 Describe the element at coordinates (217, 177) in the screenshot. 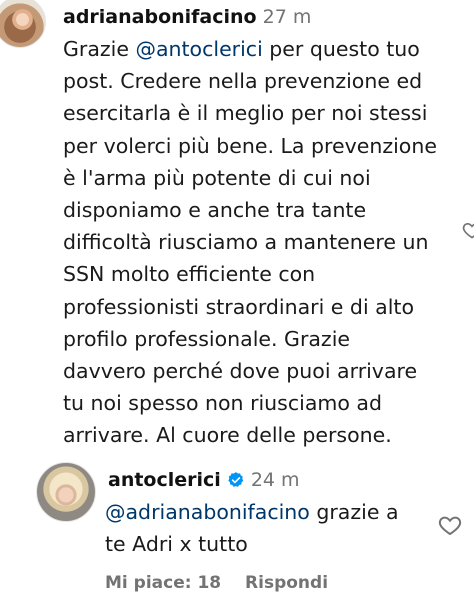

I see `comment-line: è l'arma più potente di cui noi` at that location.